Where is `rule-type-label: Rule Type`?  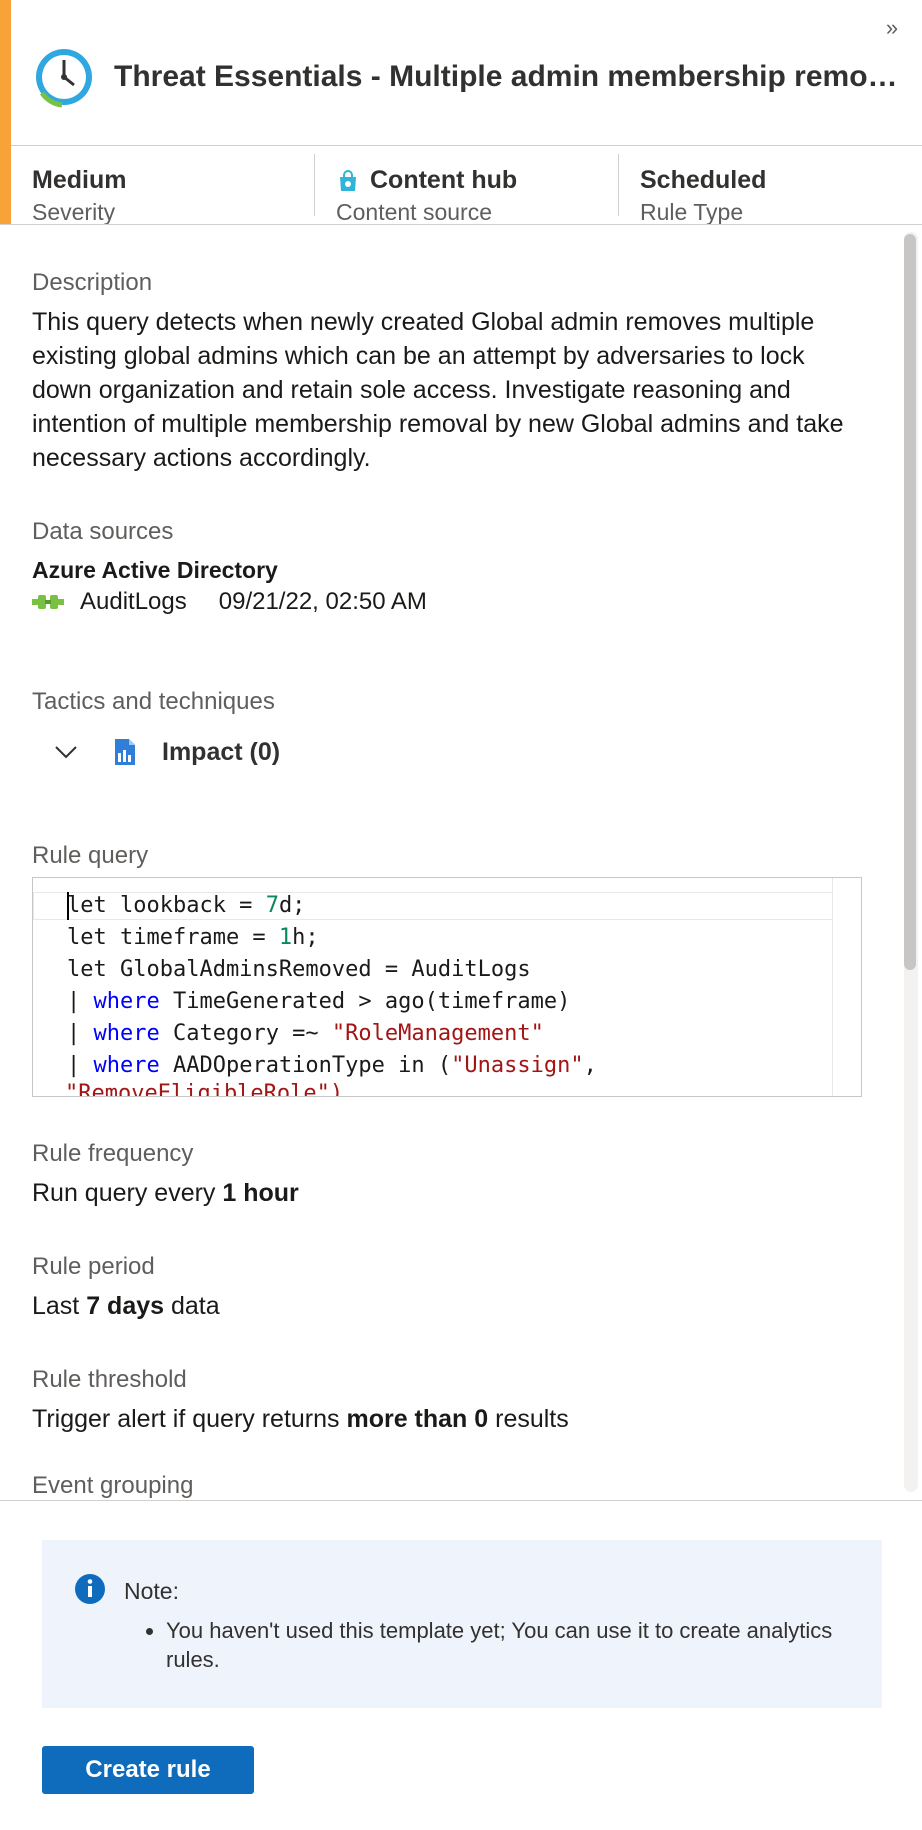
rule-type-label: Rule Type is located at coordinates (692, 212).